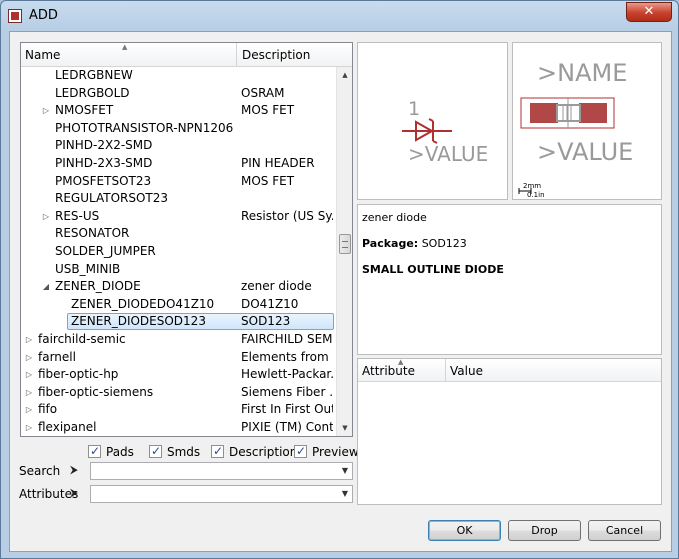 Image resolution: width=679 pixels, height=559 pixels. I want to click on drop-button: Drop, so click(544, 530).